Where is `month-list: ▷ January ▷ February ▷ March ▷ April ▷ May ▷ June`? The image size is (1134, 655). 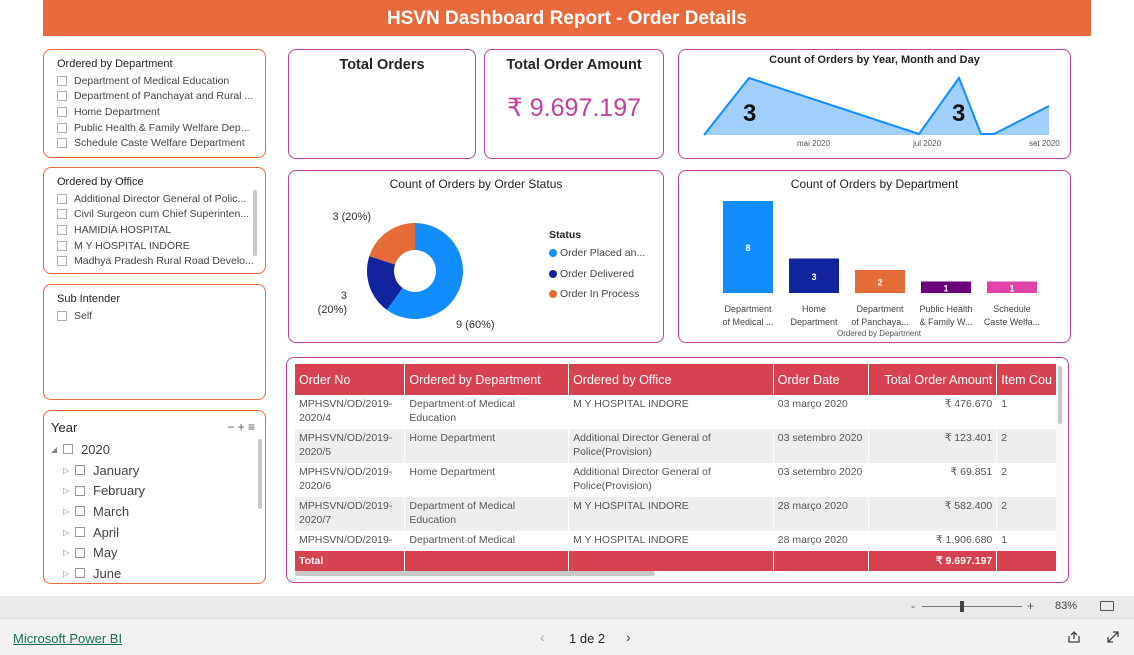 month-list: ▷ January ▷ February ▷ March ▷ April ▷ May ▷ June is located at coordinates (158, 521).